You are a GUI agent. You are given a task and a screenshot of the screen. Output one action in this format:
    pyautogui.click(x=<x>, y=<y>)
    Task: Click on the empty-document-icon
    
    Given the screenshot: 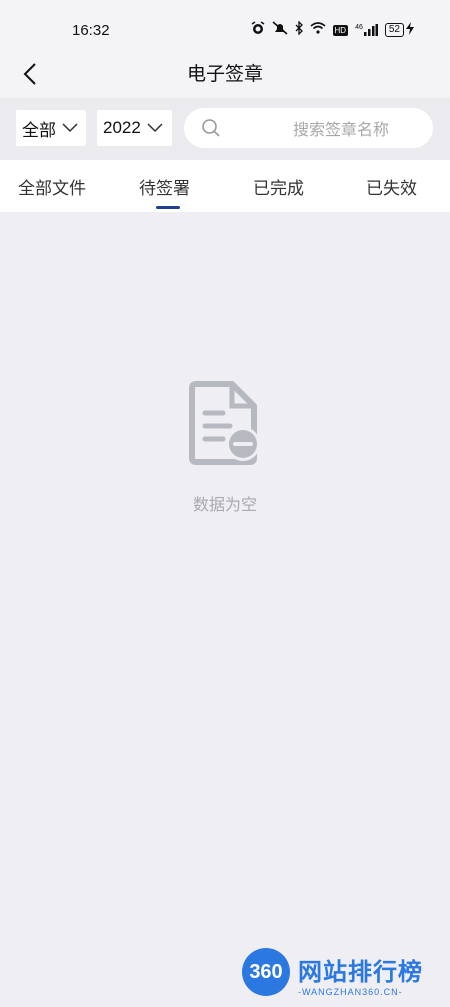 What is the action you would take?
    pyautogui.click(x=226, y=425)
    